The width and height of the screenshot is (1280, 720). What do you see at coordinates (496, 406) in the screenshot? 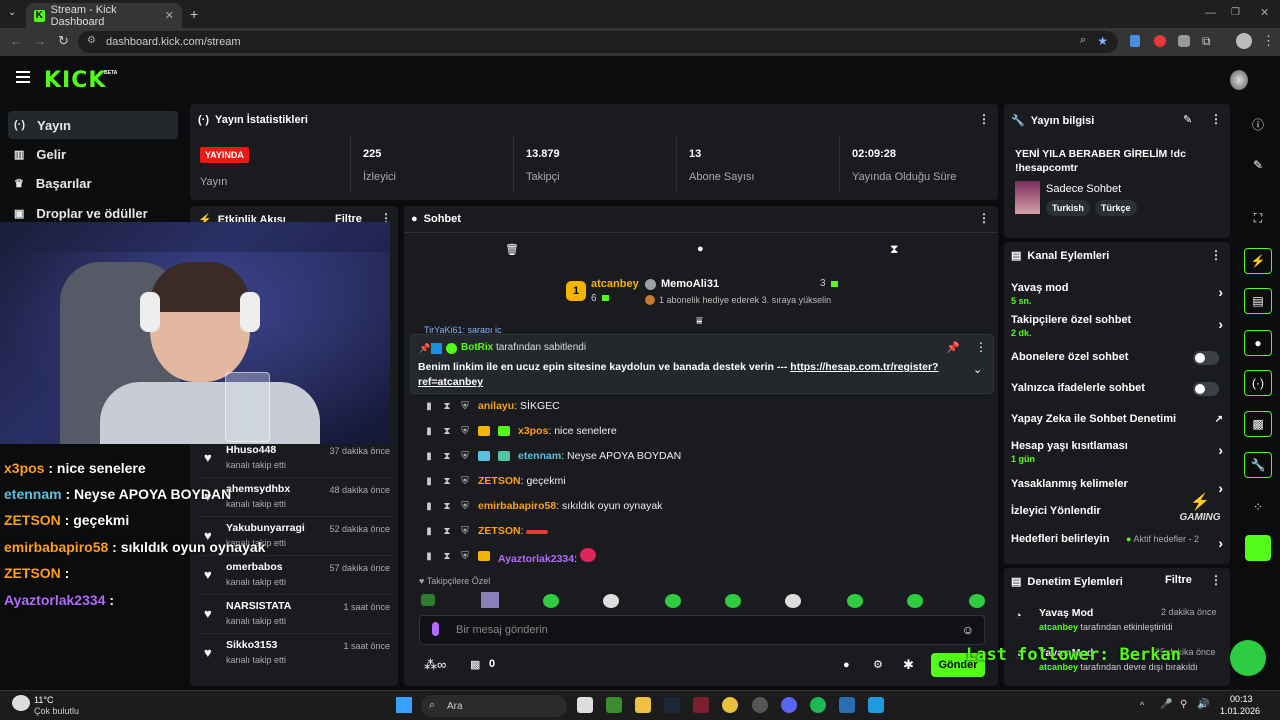
I see `chat-username: anilayu` at bounding box center [496, 406].